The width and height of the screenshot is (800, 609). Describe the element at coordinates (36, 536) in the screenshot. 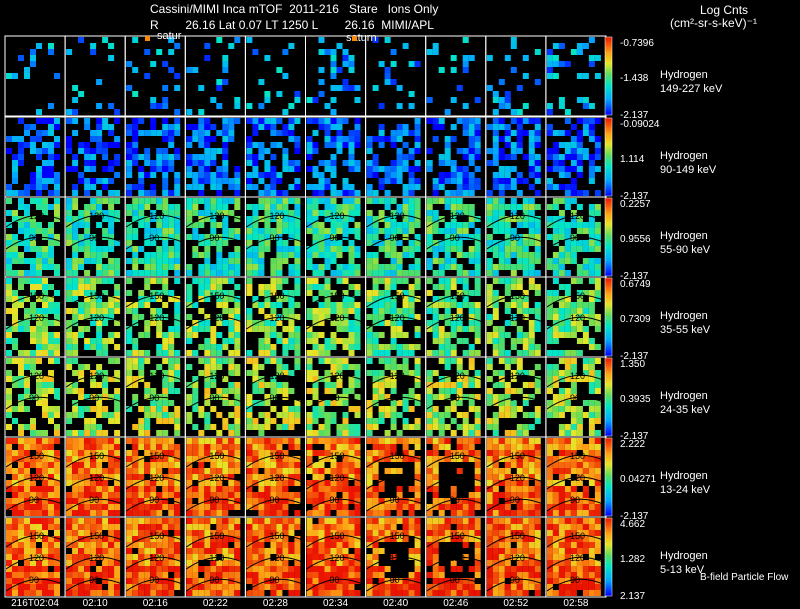

I see `contour-label: 150` at that location.